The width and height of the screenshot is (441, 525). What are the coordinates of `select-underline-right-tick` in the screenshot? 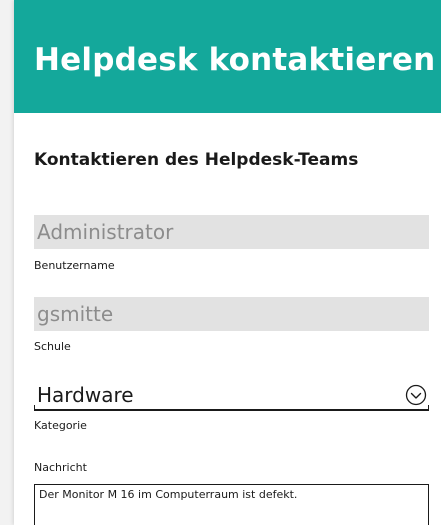 It's located at (428, 408).